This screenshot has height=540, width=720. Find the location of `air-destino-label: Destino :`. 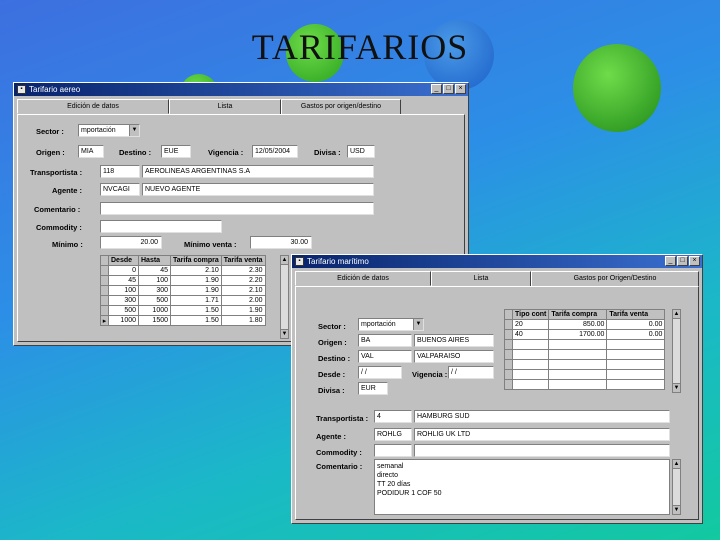

air-destino-label: Destino : is located at coordinates (135, 152).